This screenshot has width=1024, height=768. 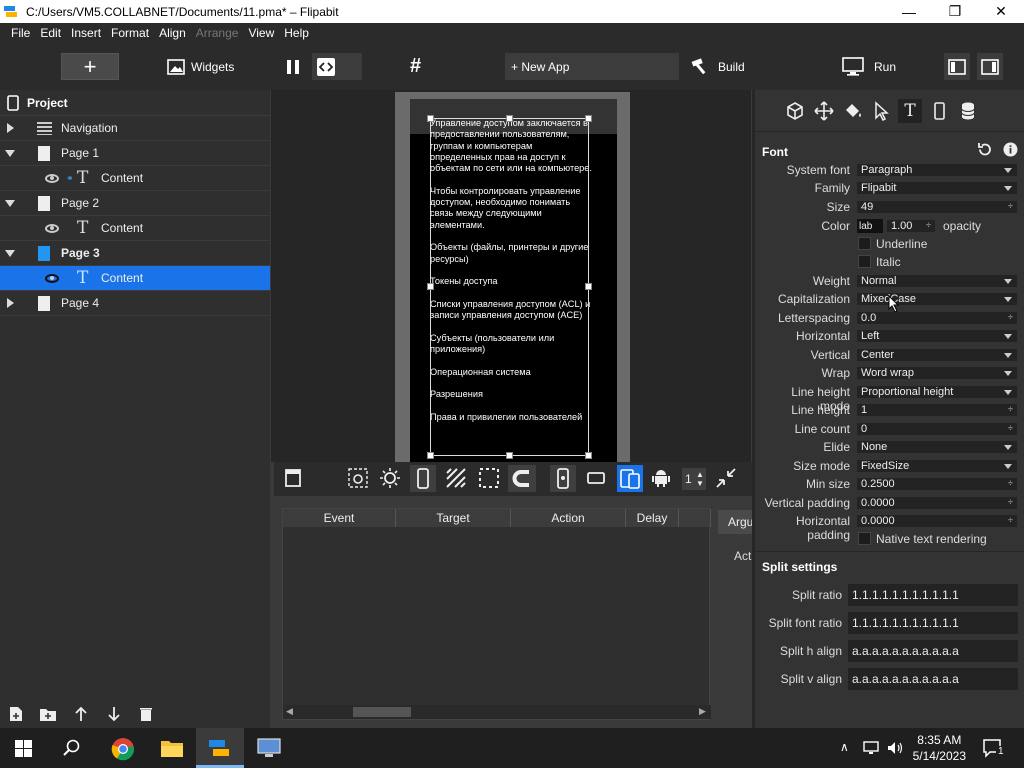 I want to click on line-height-mode-dropdown: Proportional height, so click(x=937, y=392).